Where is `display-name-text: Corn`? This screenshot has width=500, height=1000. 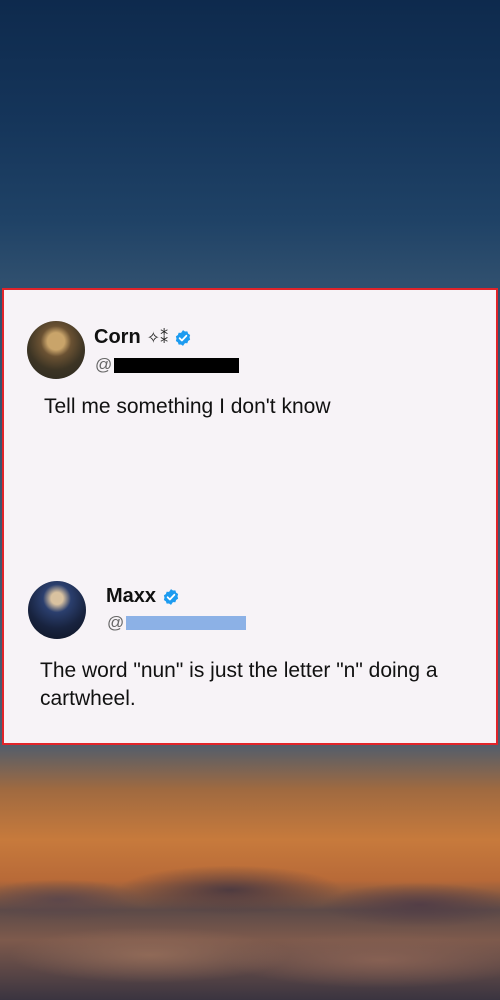
display-name-text: Corn is located at coordinates (117, 337).